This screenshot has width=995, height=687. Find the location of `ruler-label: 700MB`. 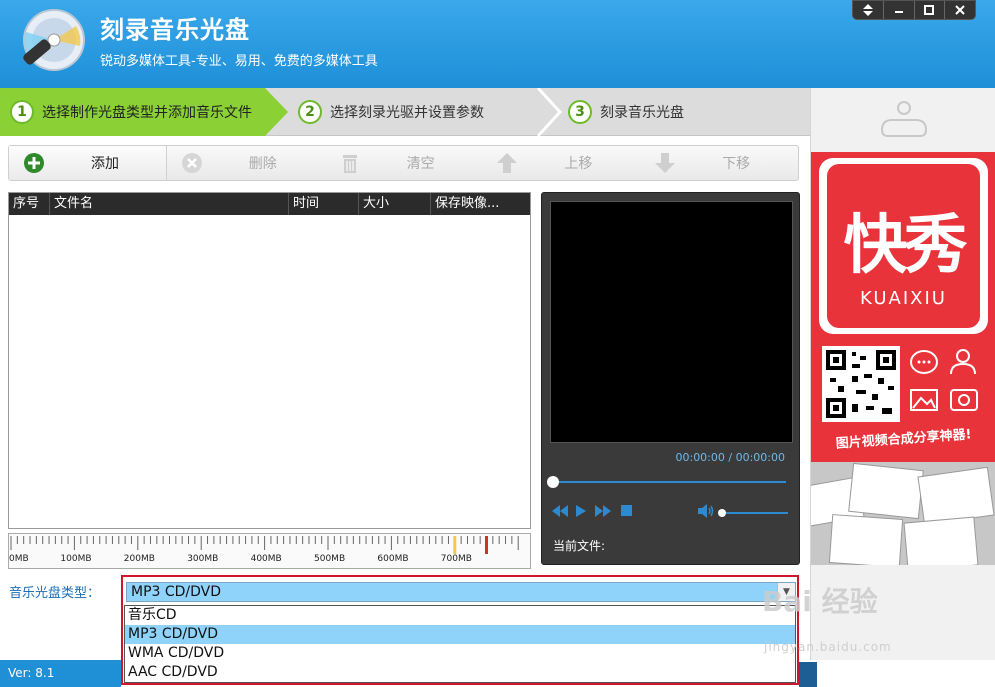

ruler-label: 700MB is located at coordinates (456, 559).